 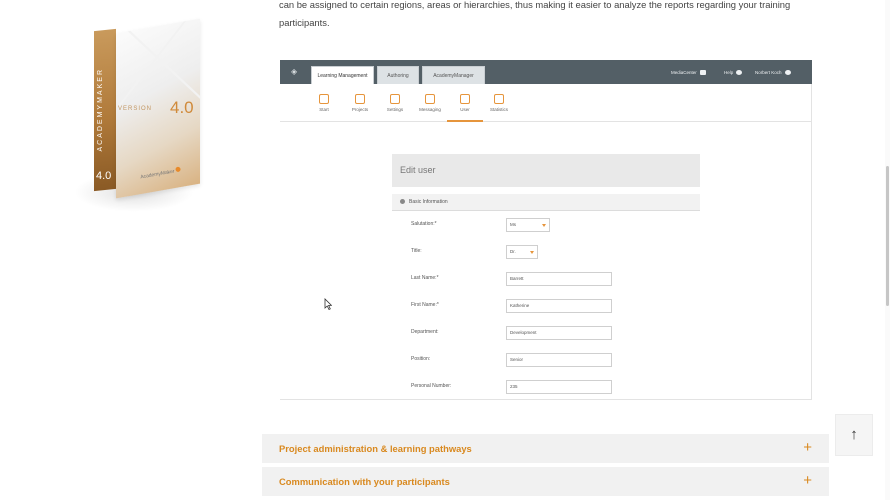 I want to click on department-input: Development, so click(x=559, y=333).